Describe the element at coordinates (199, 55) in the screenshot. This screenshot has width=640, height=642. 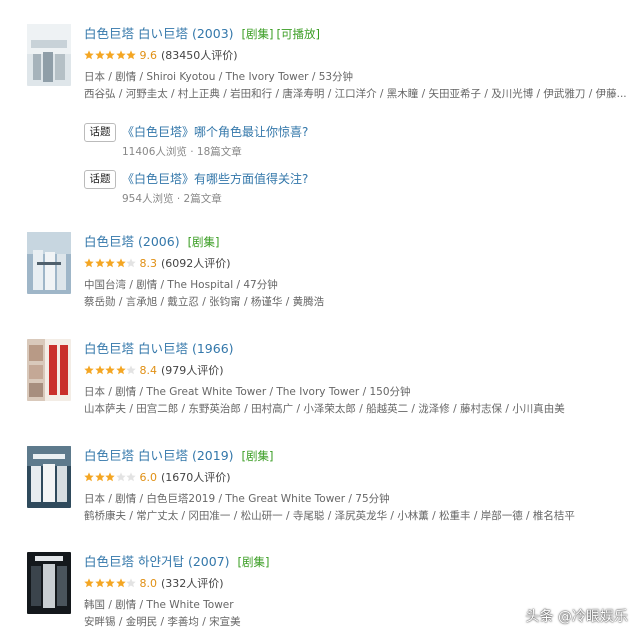
I see `rating-count: (83450人评价)` at that location.